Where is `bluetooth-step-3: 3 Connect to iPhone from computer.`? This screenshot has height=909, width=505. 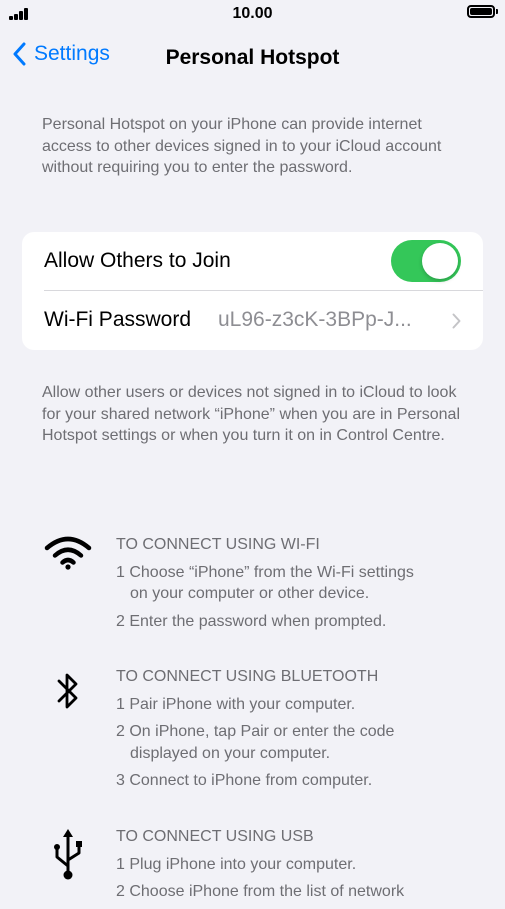 bluetooth-step-3: 3 Connect to iPhone from computer. is located at coordinates (244, 780).